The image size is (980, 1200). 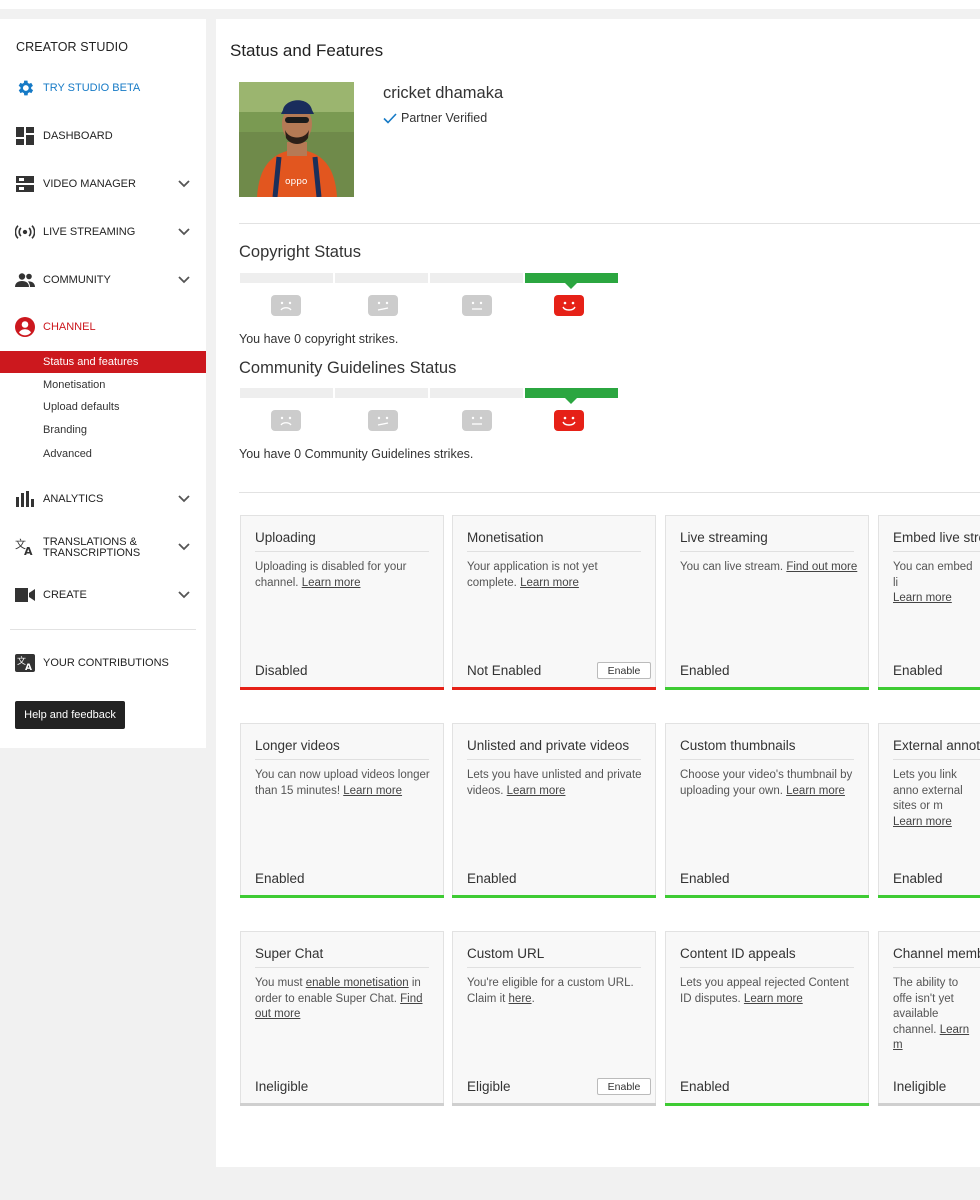 I want to click on card-title: Super Chat, so click(x=289, y=953).